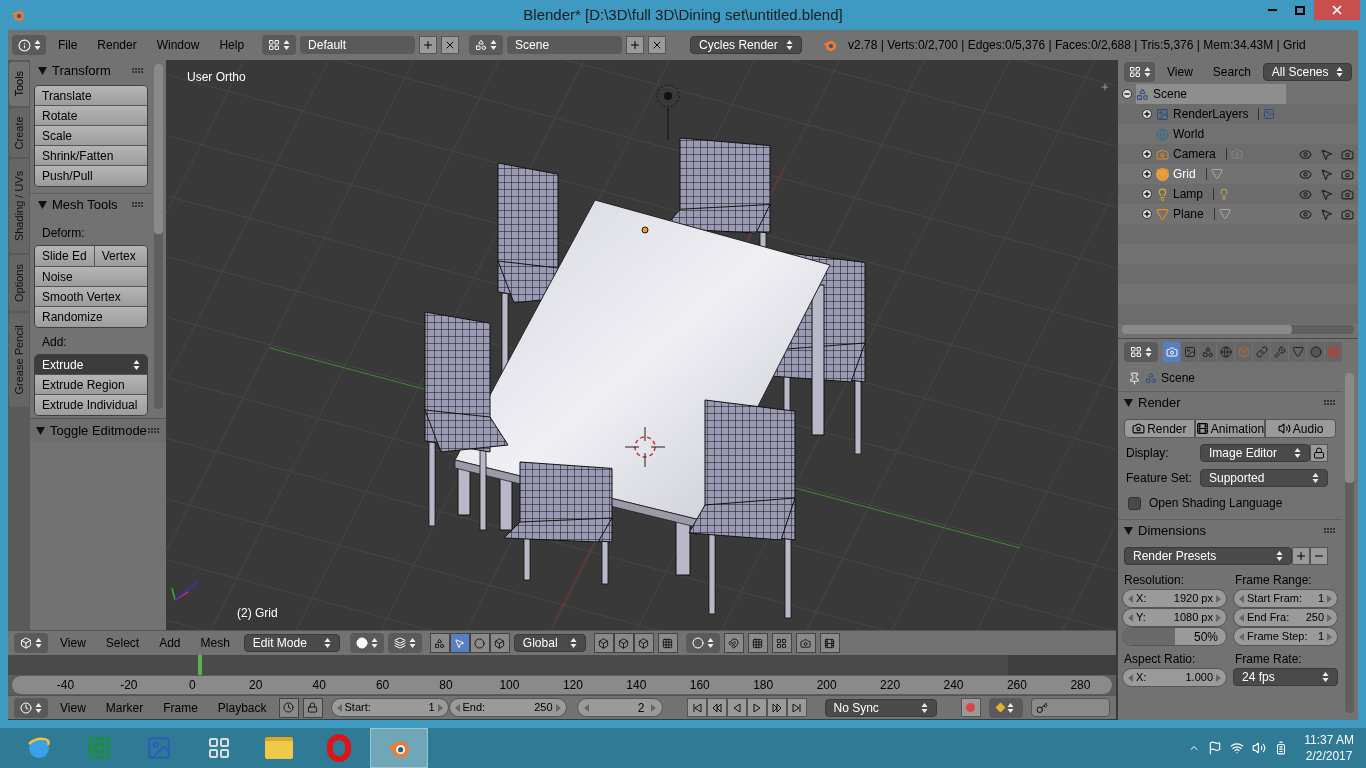  I want to click on sync-dropdown: No Sync, so click(880, 707).